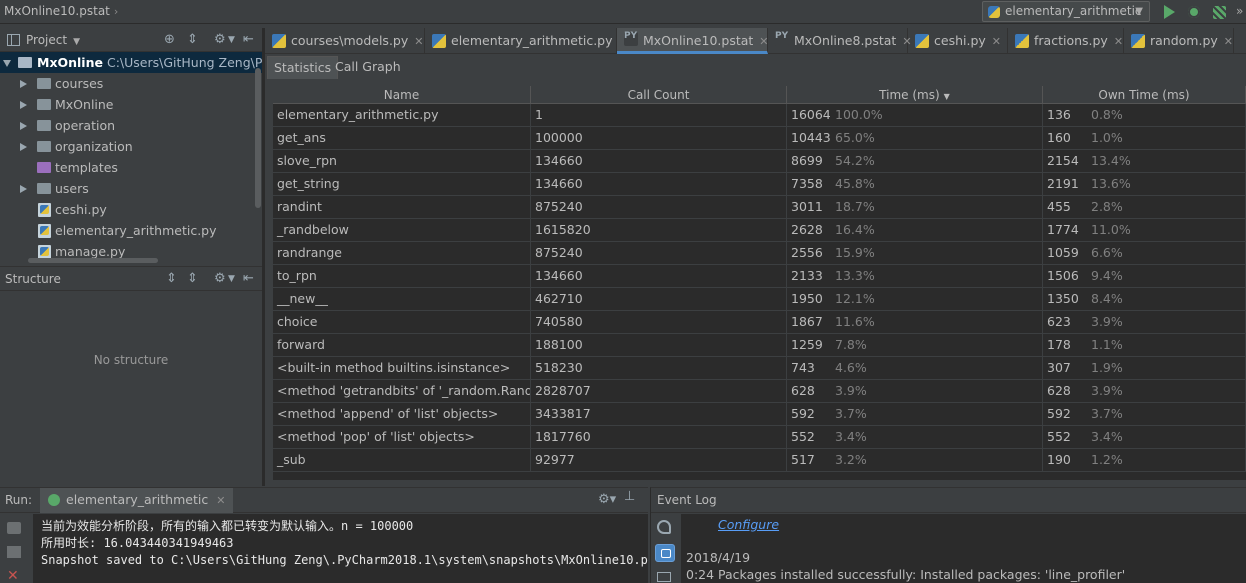 The height and width of the screenshot is (583, 1246). Describe the element at coordinates (131, 188) in the screenshot. I see `tree-item: users` at that location.